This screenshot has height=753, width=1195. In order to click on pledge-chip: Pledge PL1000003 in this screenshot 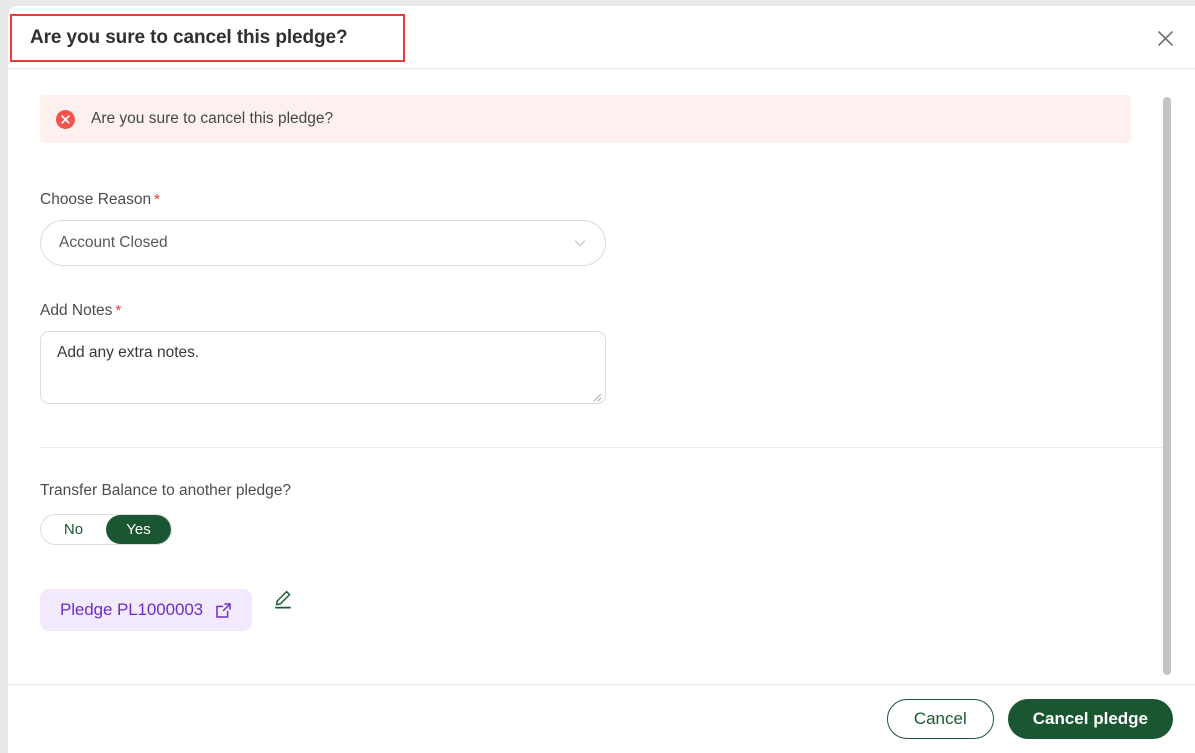, I will do `click(146, 610)`.